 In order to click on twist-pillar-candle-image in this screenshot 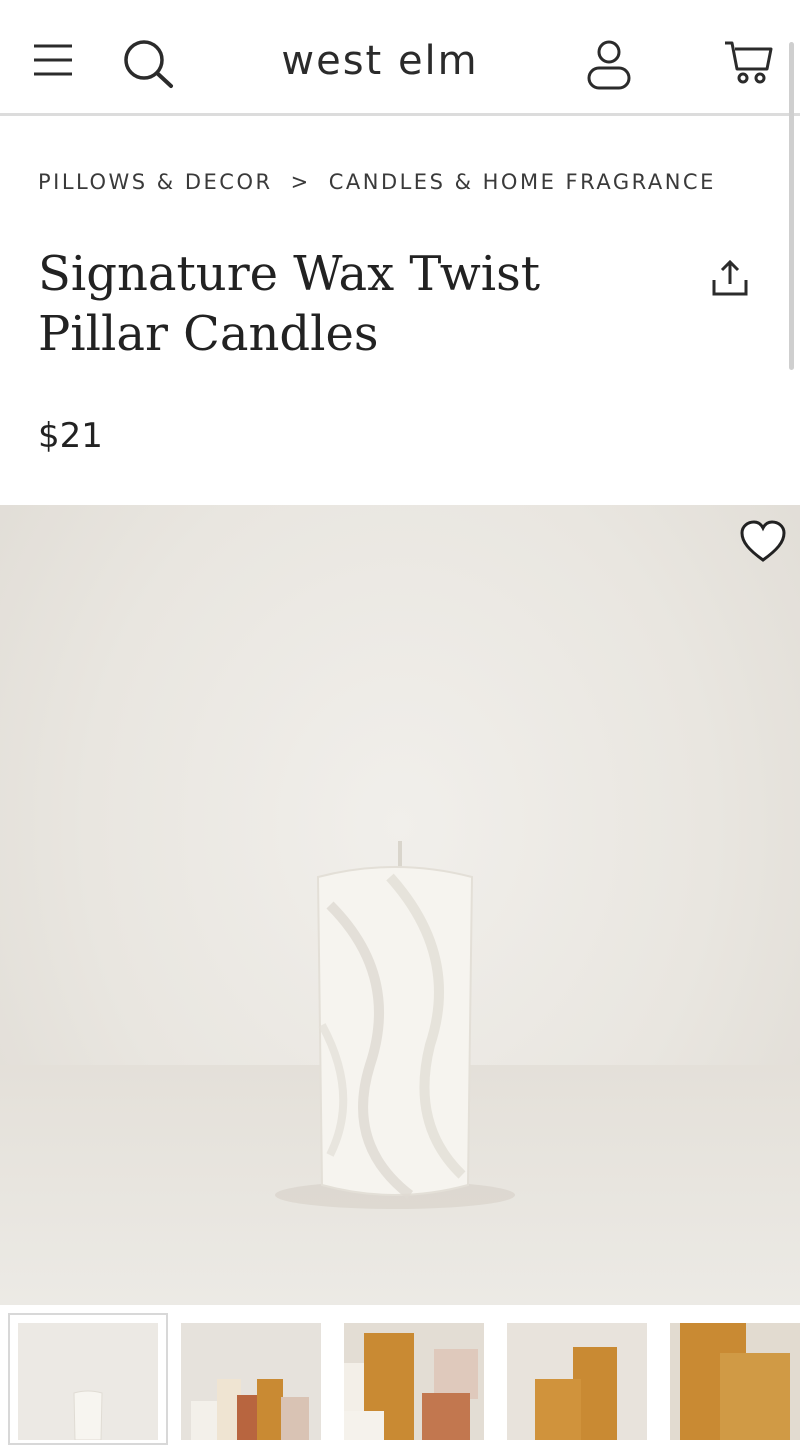, I will do `click(395, 1025)`.